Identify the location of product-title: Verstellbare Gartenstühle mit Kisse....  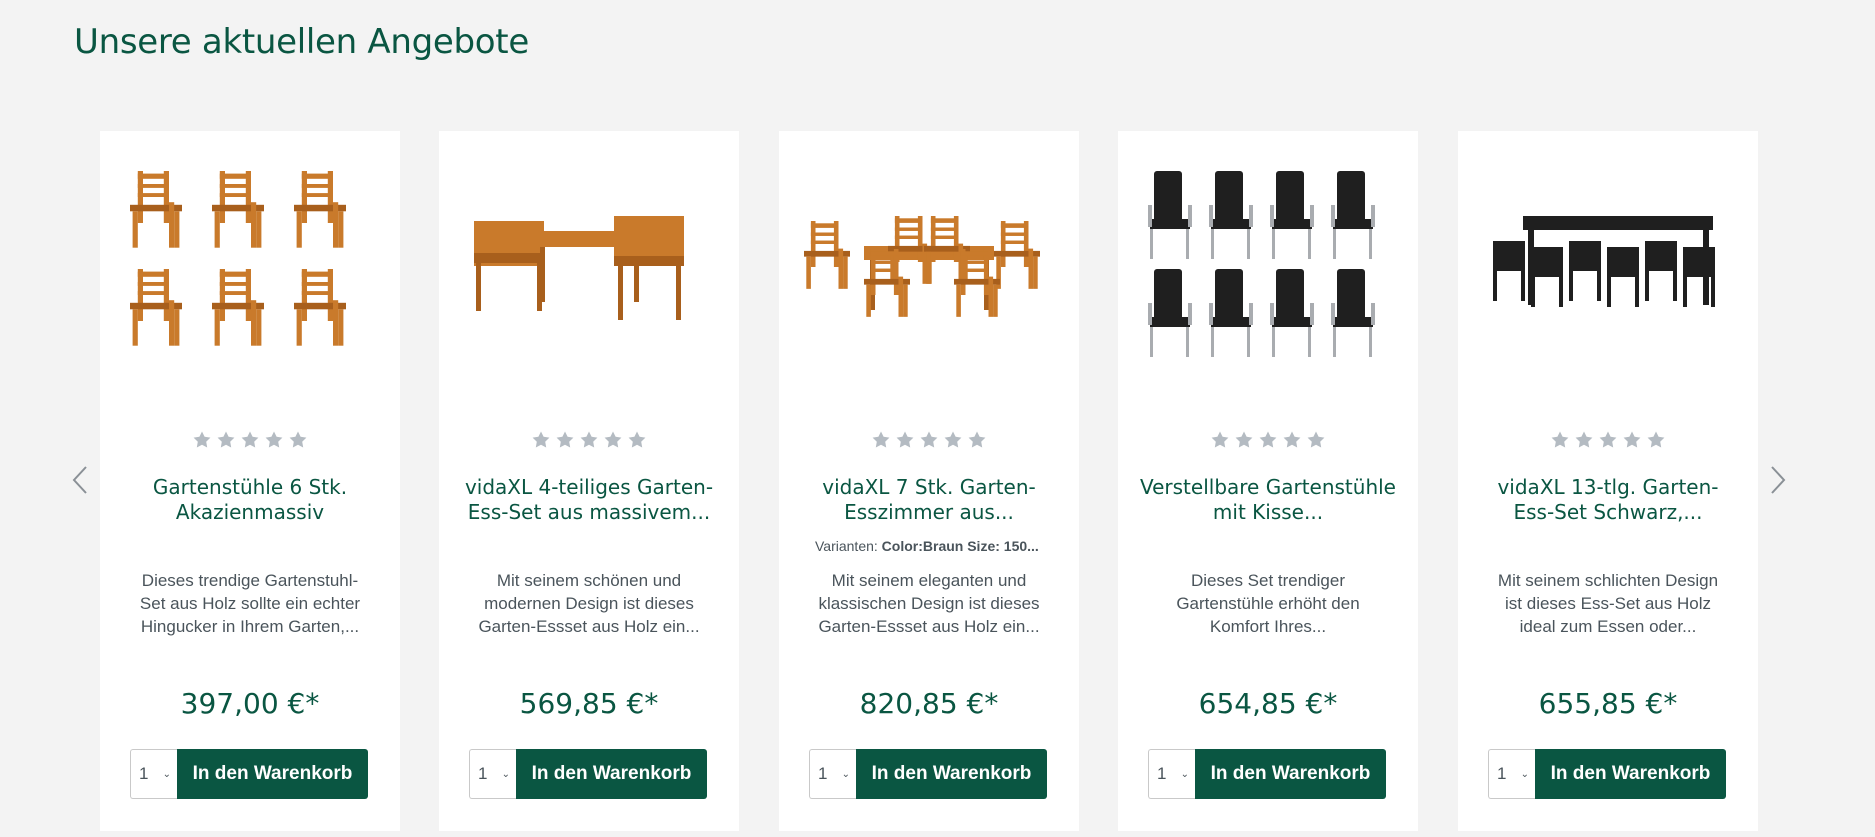
(1268, 501).